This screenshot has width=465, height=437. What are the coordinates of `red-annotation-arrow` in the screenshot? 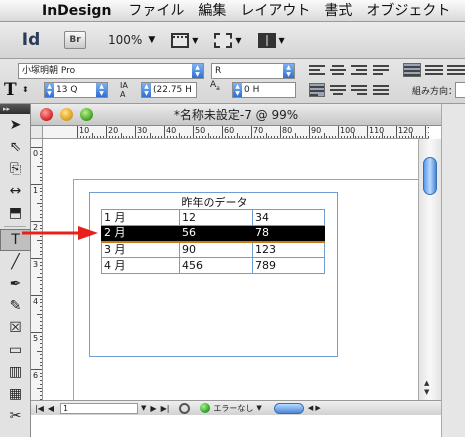 It's located at (60, 233).